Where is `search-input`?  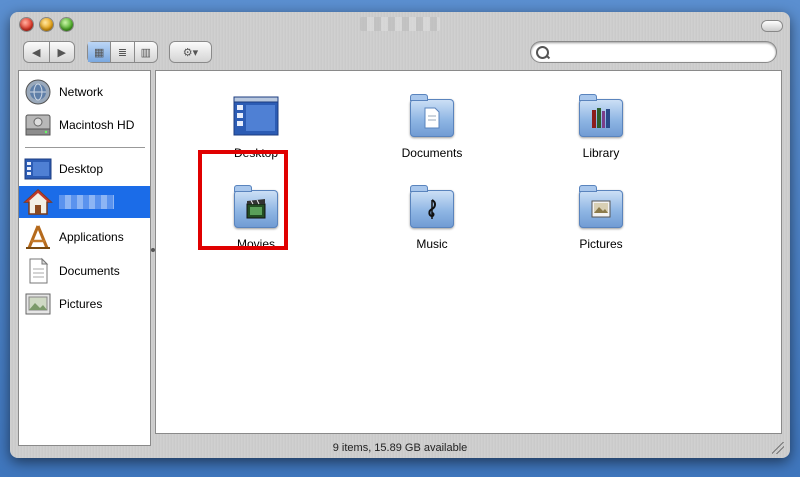
search-input is located at coordinates (660, 52).